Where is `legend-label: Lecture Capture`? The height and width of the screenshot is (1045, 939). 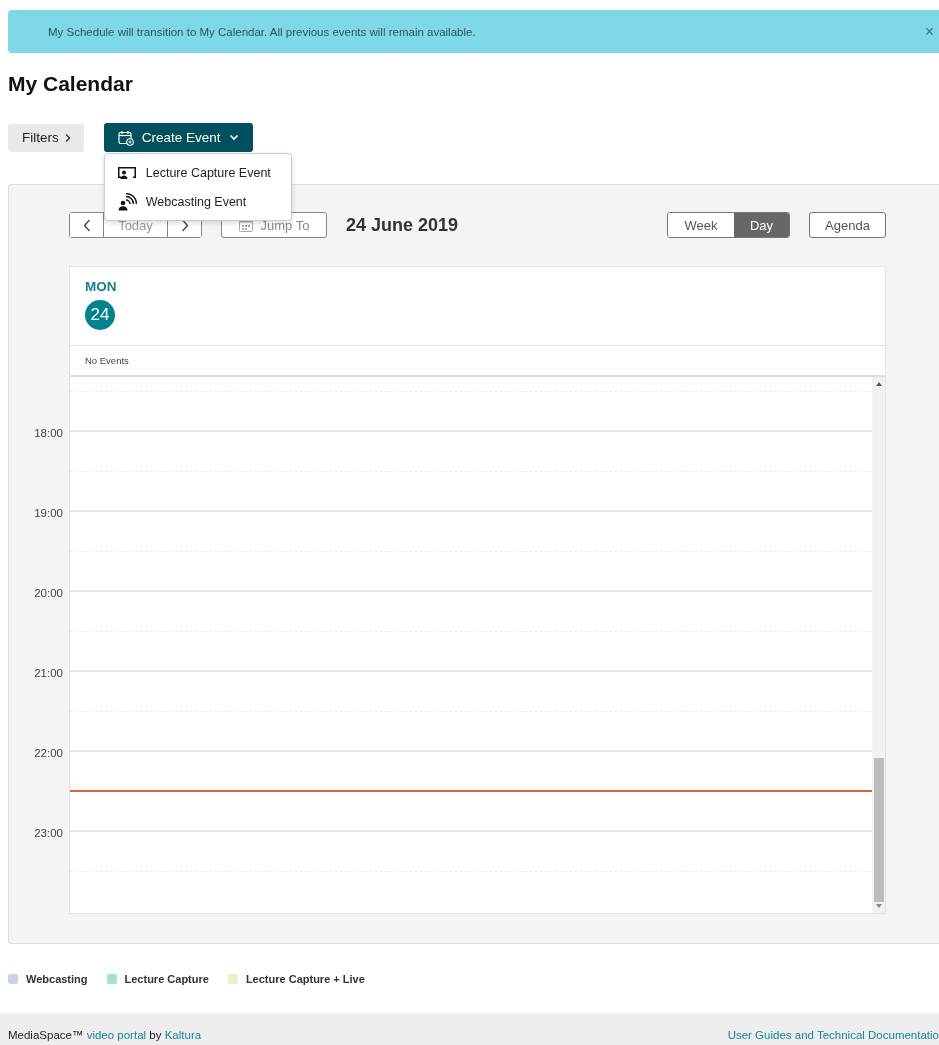
legend-label: Lecture Capture is located at coordinates (166, 978).